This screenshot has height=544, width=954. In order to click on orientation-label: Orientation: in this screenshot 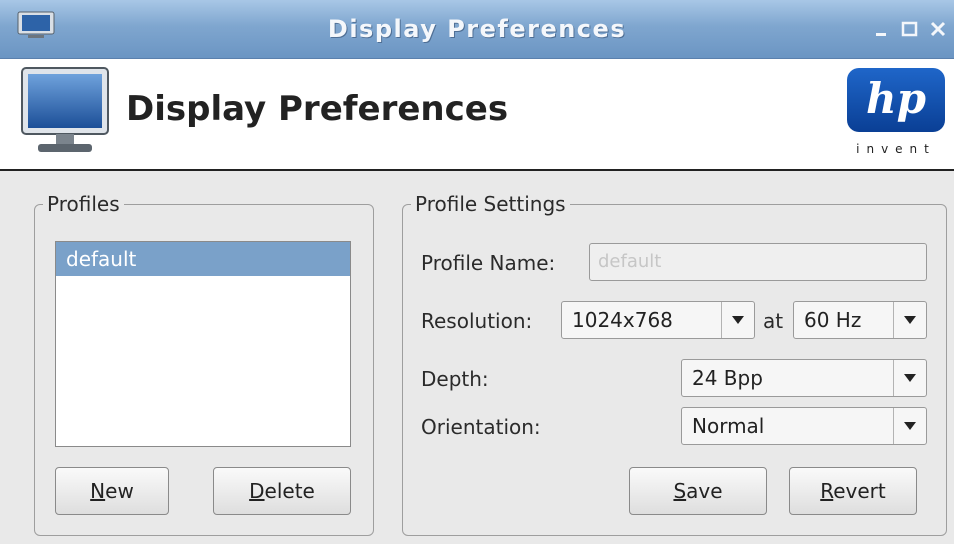, I will do `click(481, 427)`.